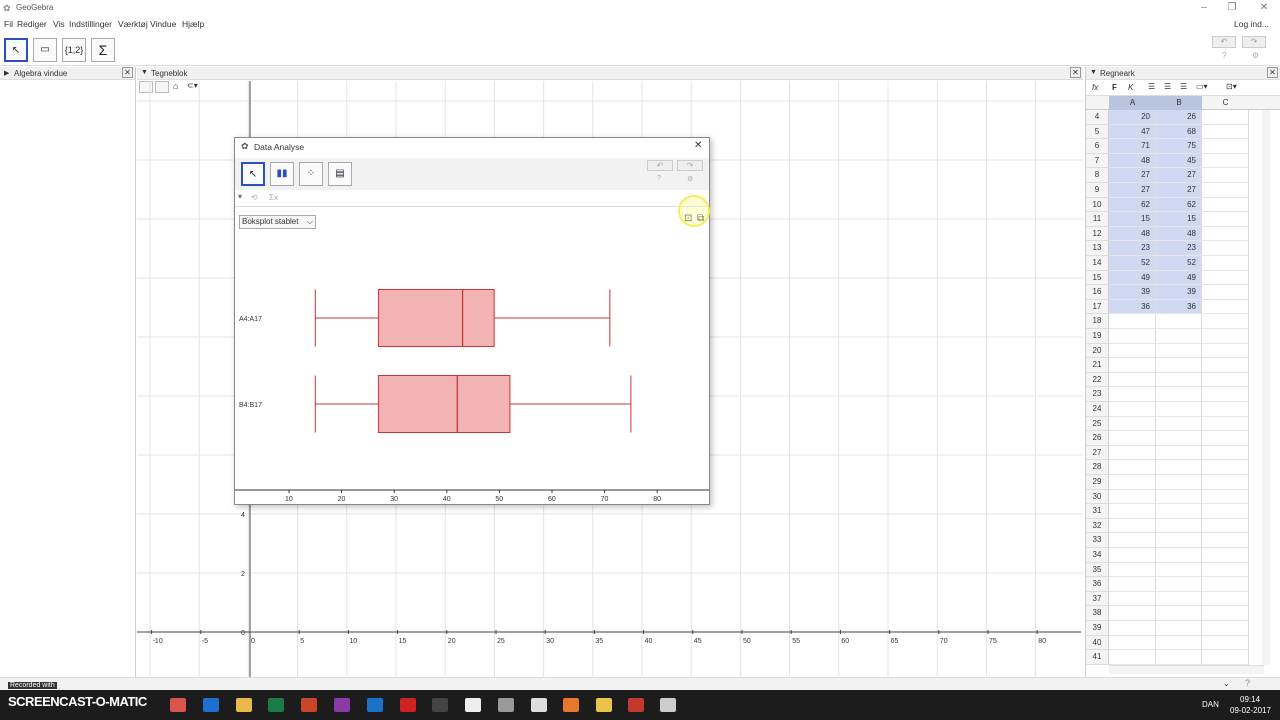 Image resolution: width=1280 pixels, height=720 pixels. Describe the element at coordinates (133, 24) in the screenshot. I see `menu-tools: Værktøj` at that location.